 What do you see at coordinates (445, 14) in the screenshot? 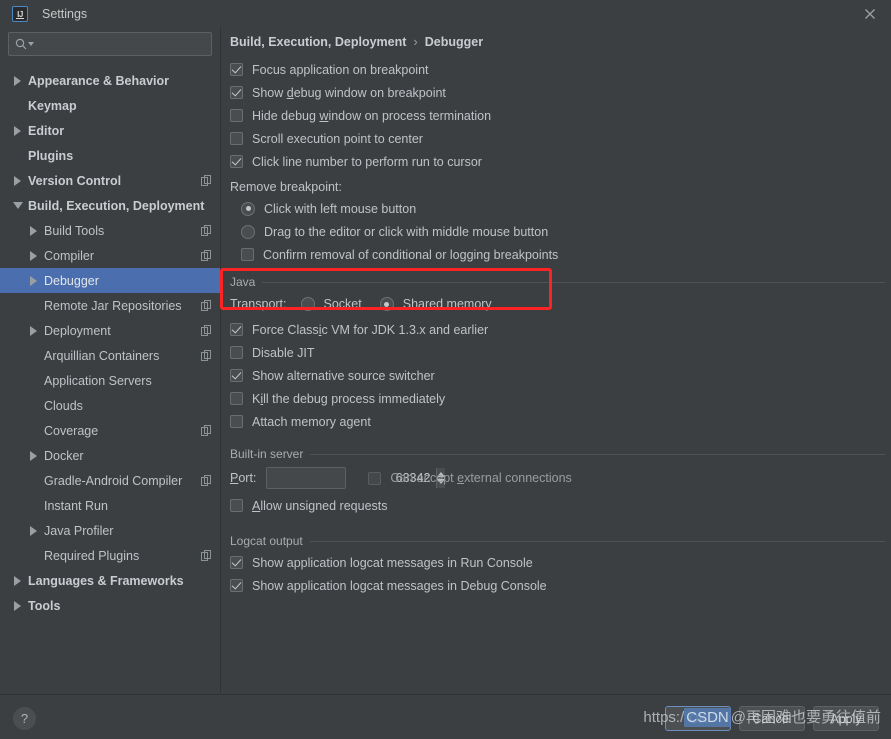
I see `title-bar: Settings` at bounding box center [445, 14].